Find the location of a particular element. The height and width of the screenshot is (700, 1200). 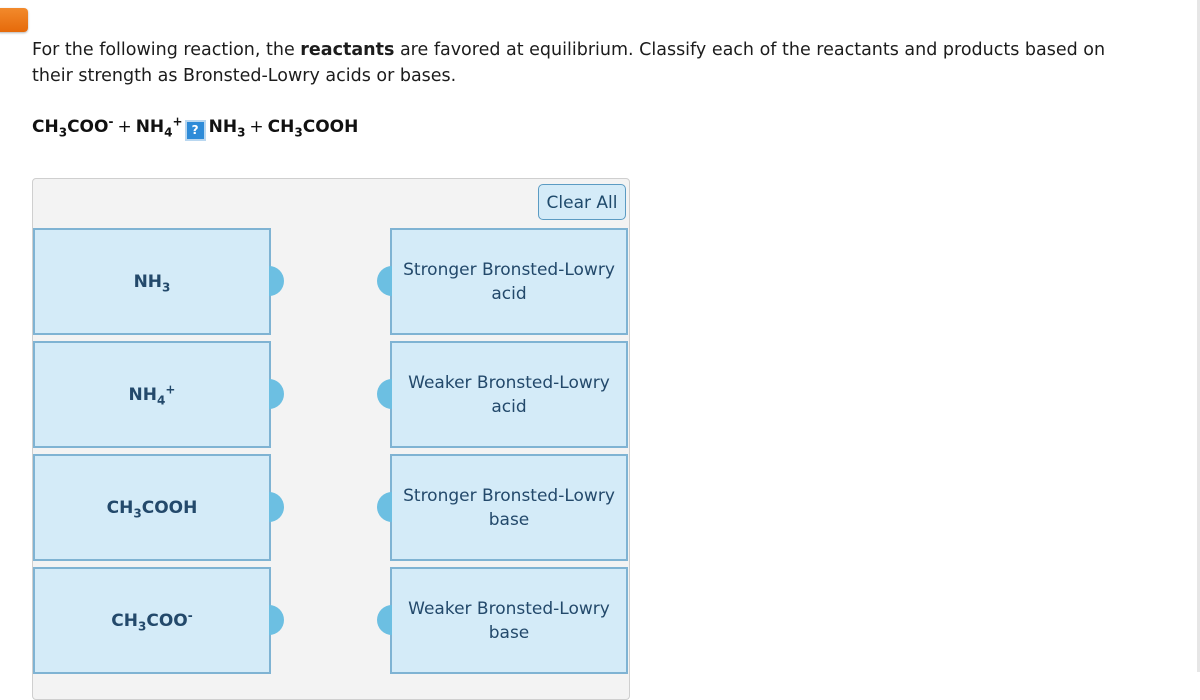

category-label: Weaker Bronsted-Lowry acid is located at coordinates (509, 394).